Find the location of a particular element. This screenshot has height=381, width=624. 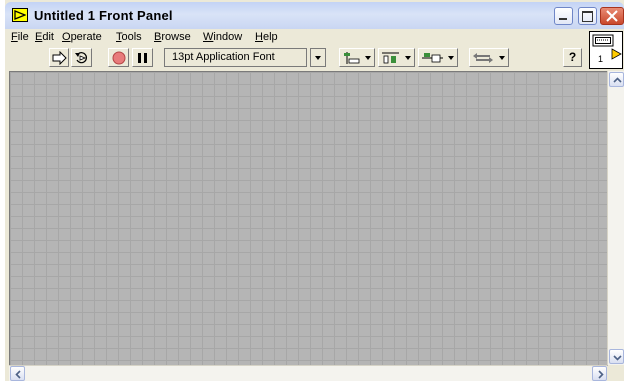

chevron-down-icon is located at coordinates (617, 358).